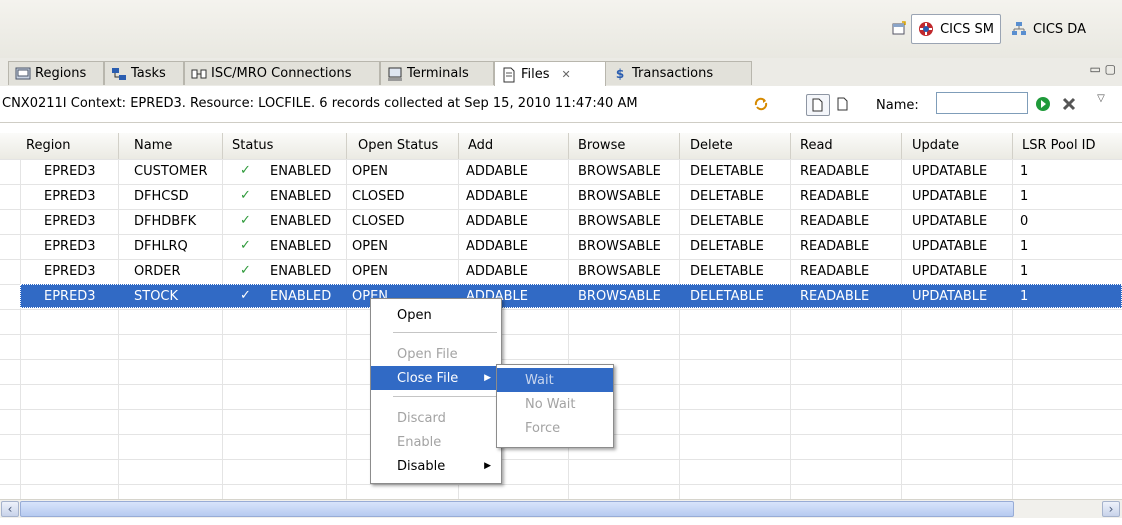  Describe the element at coordinates (1102, 69) in the screenshot. I see `window-controls: ▭ ▢` at that location.